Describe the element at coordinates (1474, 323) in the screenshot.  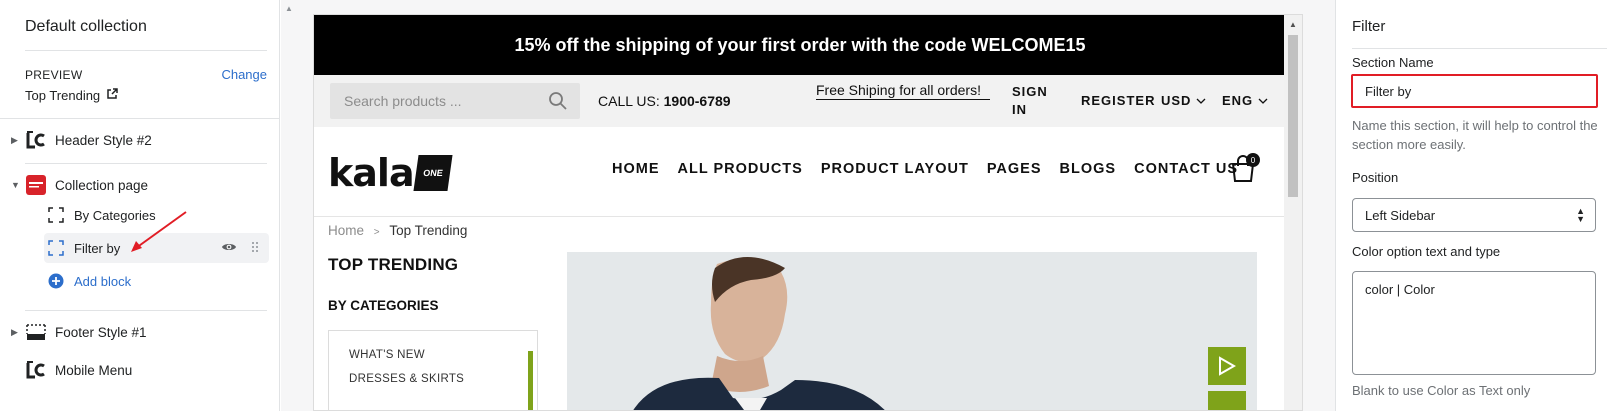
I see `color-option-textarea: color | Color` at that location.